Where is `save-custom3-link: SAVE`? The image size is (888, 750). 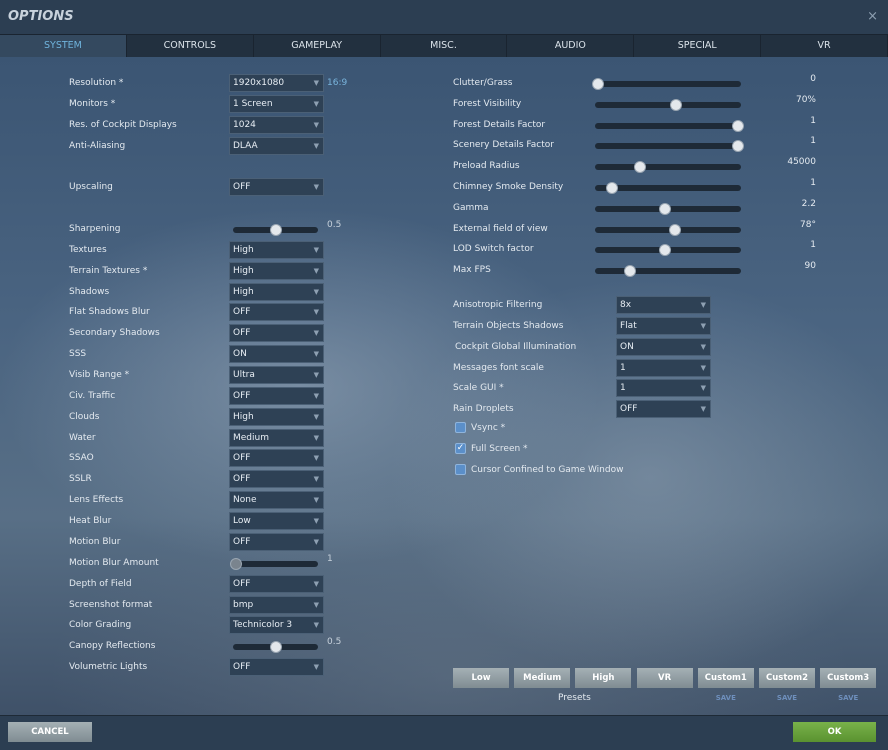
save-custom3-link: SAVE is located at coordinates (848, 698).